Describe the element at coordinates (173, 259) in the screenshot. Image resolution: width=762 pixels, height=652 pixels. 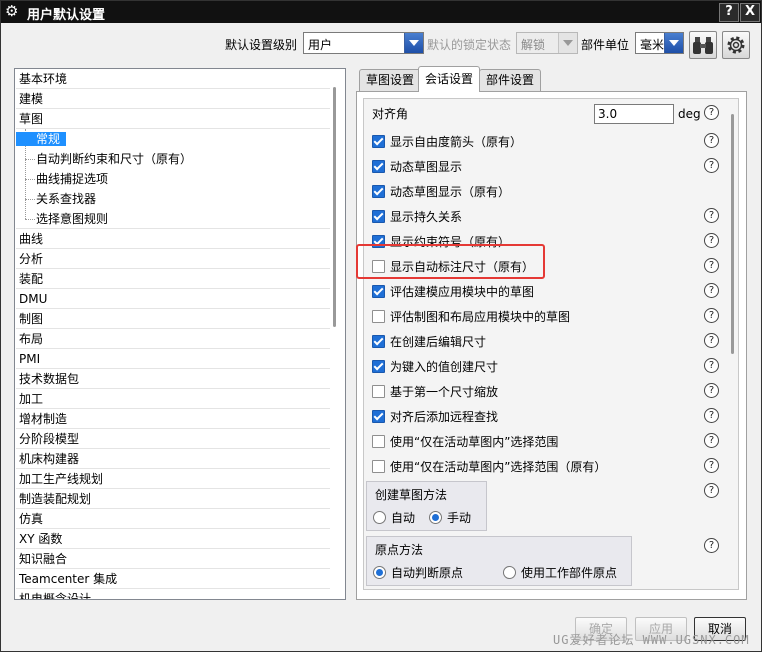
I see `tree-item: 分析` at that location.